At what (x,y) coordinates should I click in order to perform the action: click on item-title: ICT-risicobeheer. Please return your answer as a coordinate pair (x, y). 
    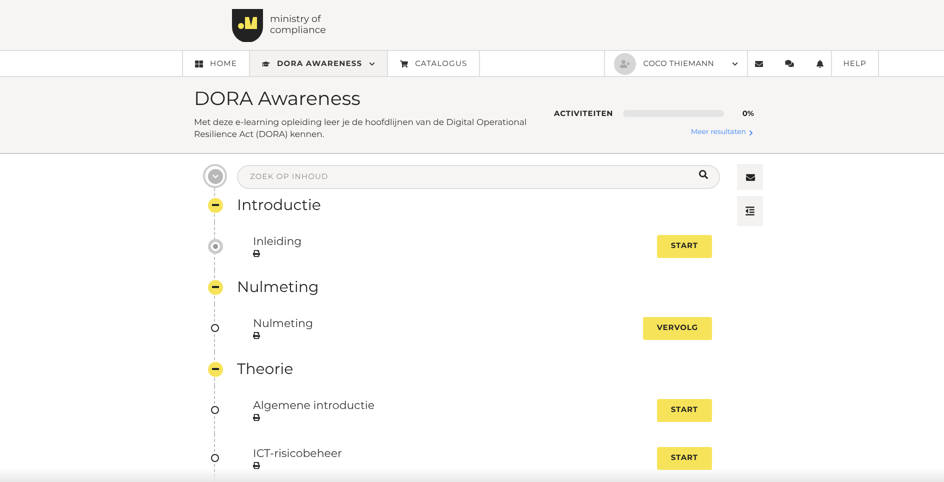
    Looking at the image, I should click on (297, 453).